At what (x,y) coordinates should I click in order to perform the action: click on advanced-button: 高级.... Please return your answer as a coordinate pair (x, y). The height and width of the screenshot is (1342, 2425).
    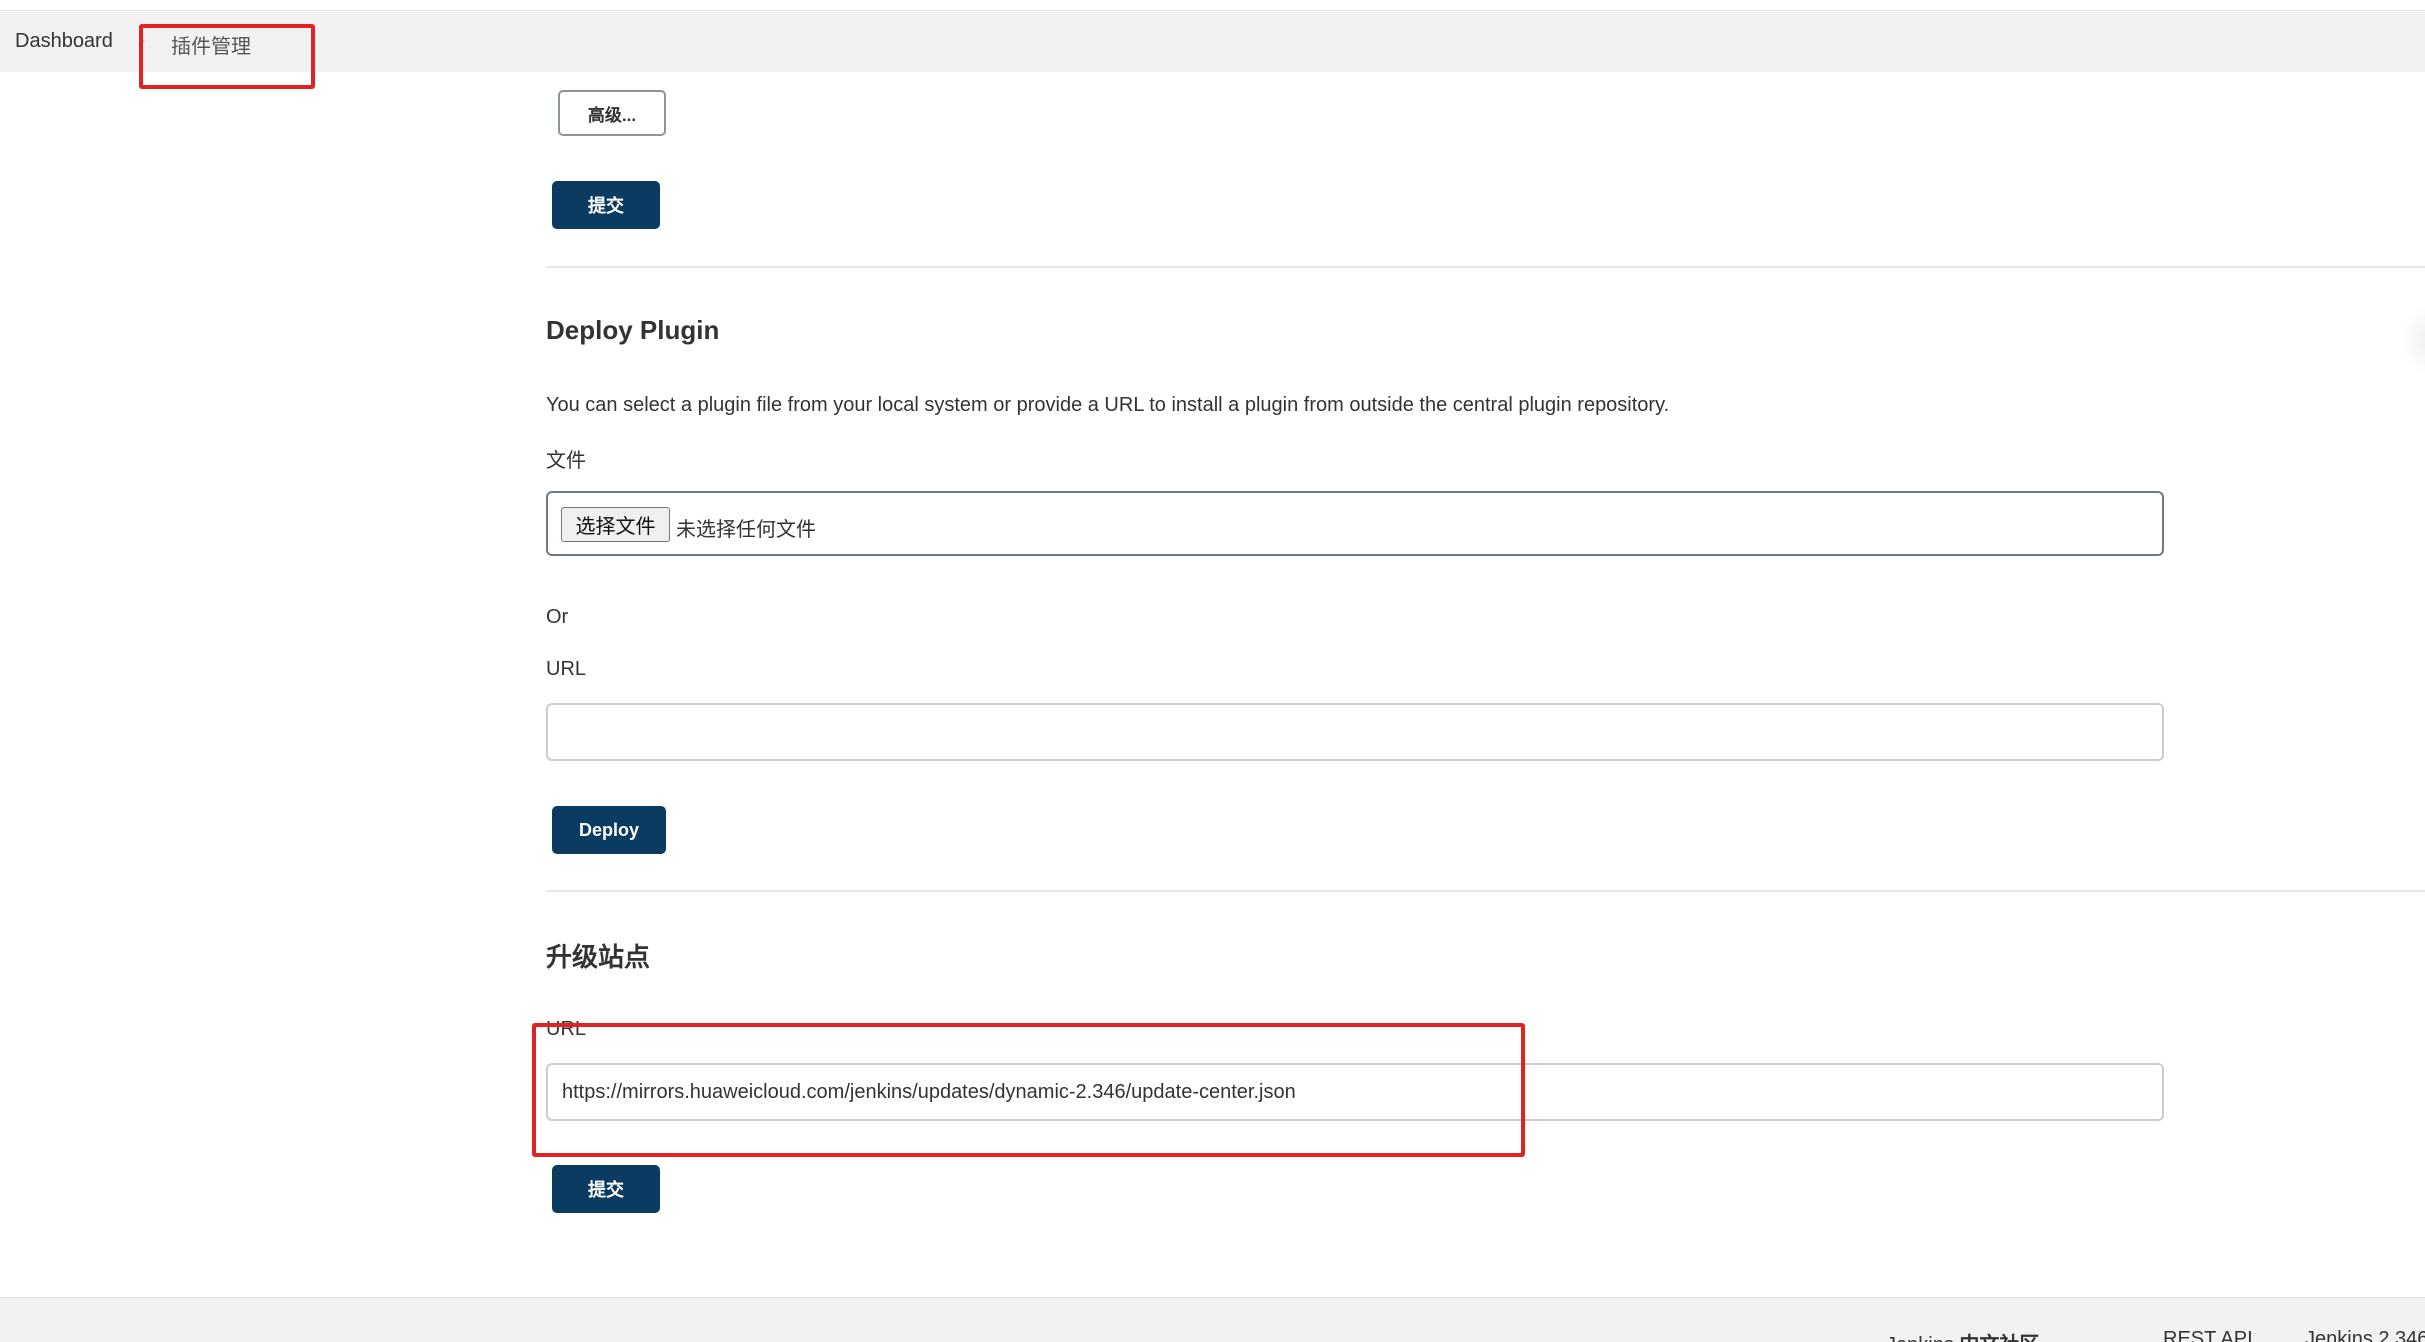
    Looking at the image, I should click on (612, 113).